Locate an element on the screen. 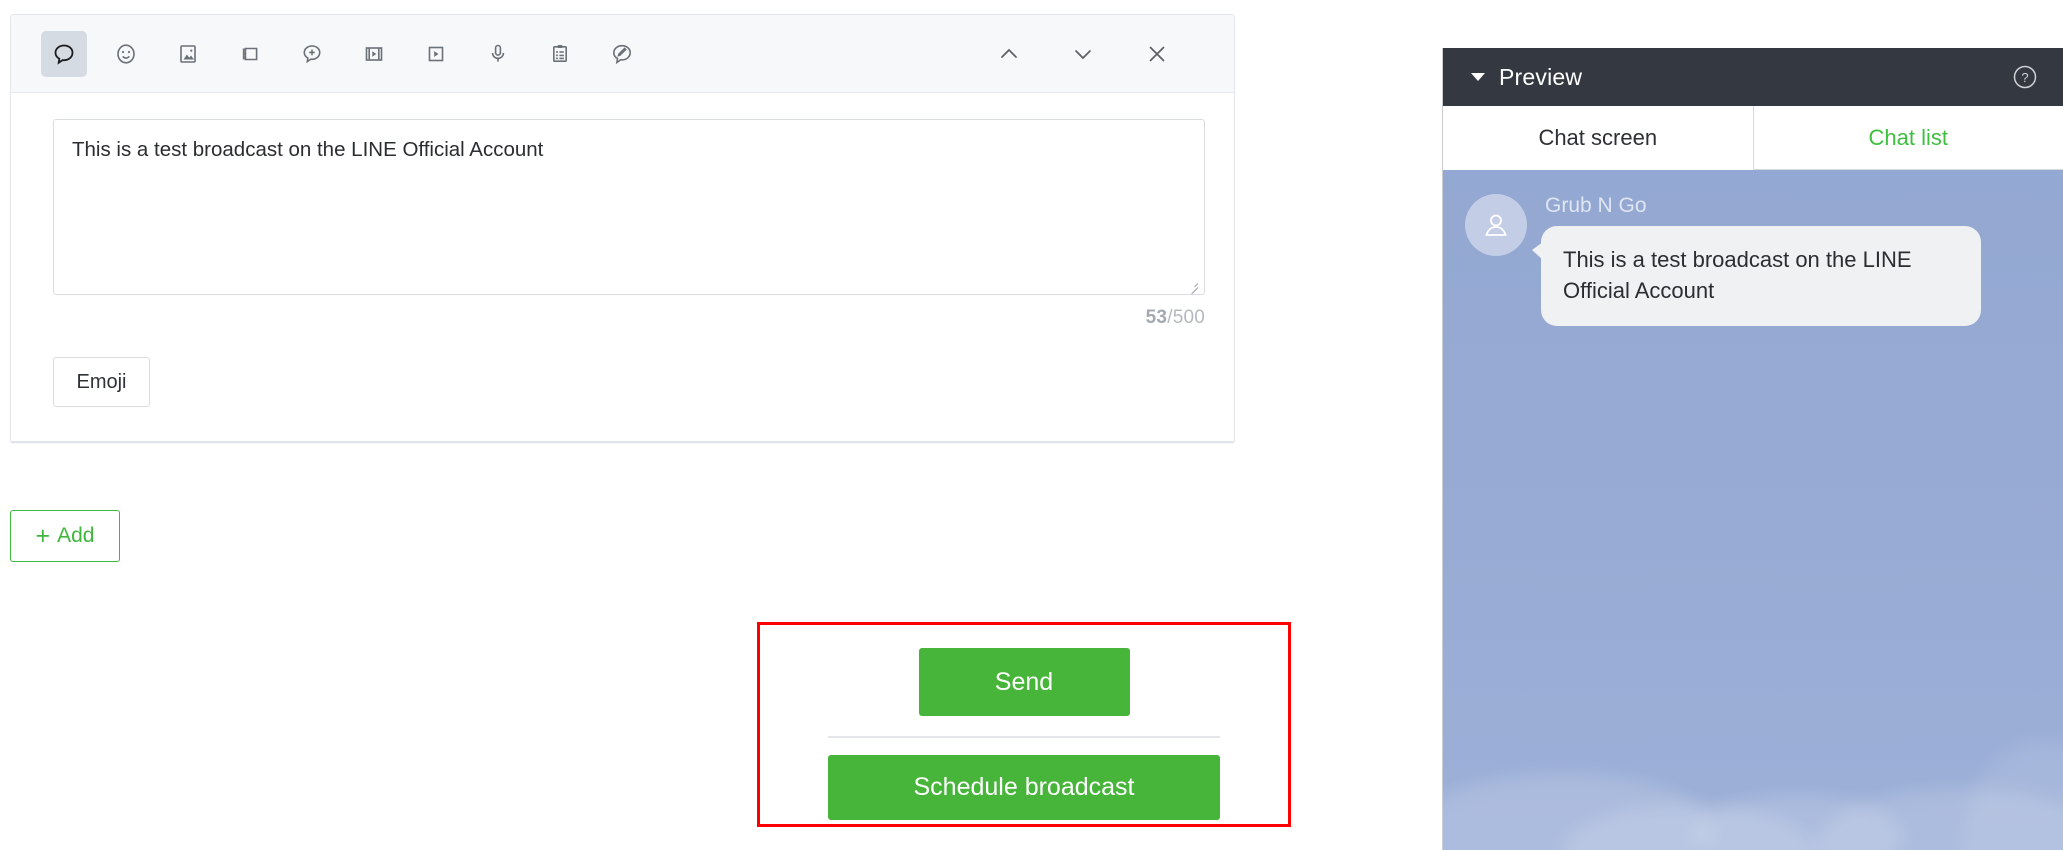 The height and width of the screenshot is (850, 2063). delete-message-button is located at coordinates (1157, 54).